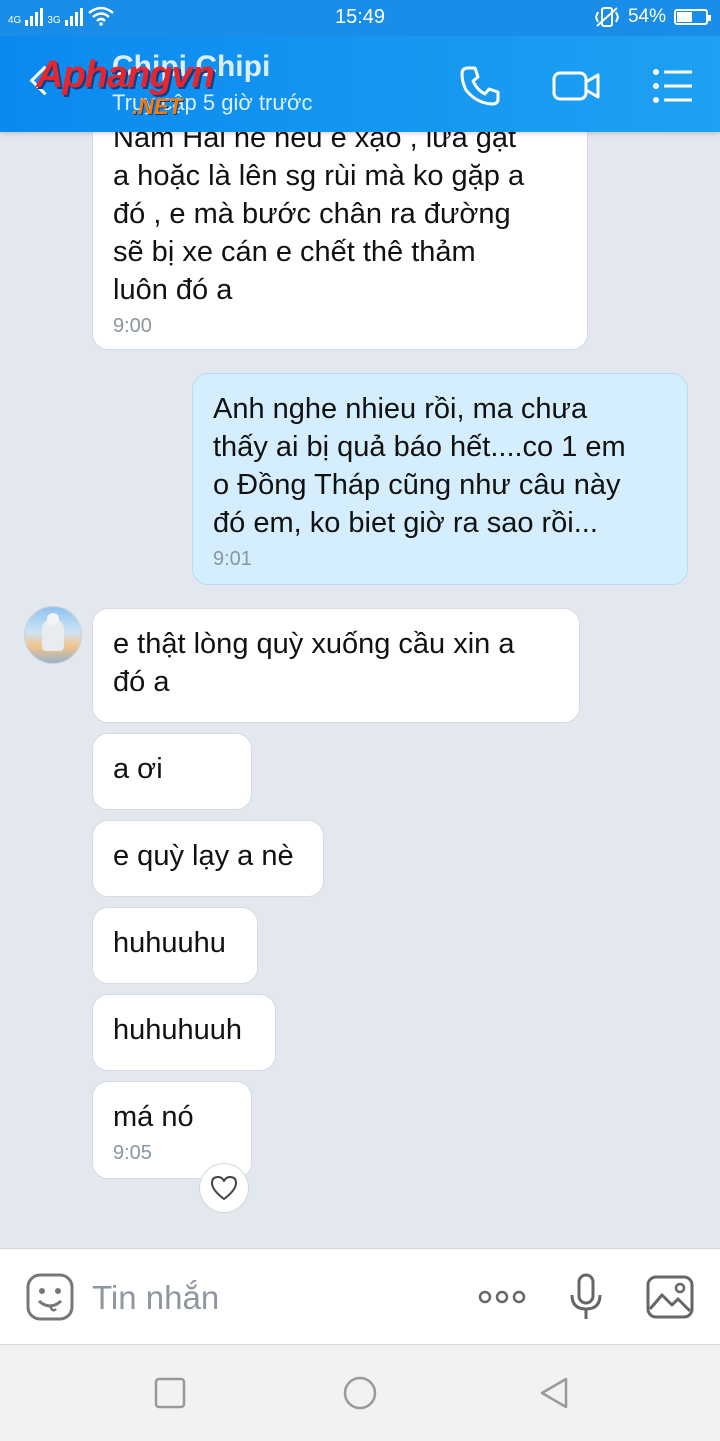 The height and width of the screenshot is (1441, 720). I want to click on watermark-logo-sub: .NET, so click(157, 106).